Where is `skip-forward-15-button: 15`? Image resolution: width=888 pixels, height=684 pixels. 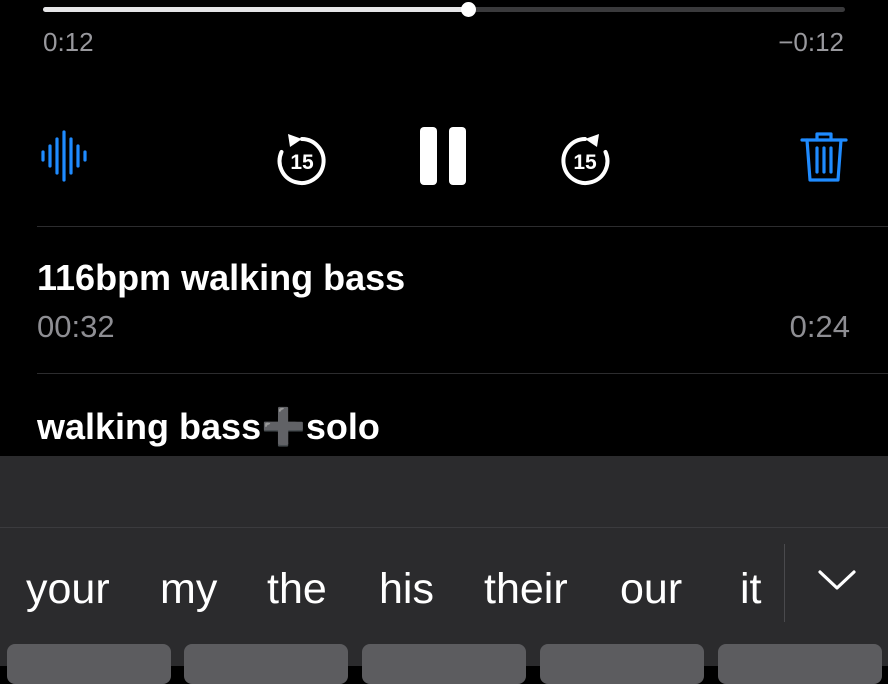 skip-forward-15-button: 15 is located at coordinates (585, 160).